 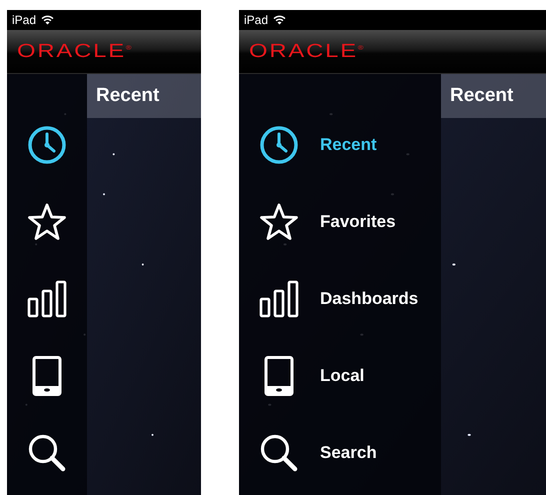 I want to click on menu-item: Local, so click(x=340, y=375).